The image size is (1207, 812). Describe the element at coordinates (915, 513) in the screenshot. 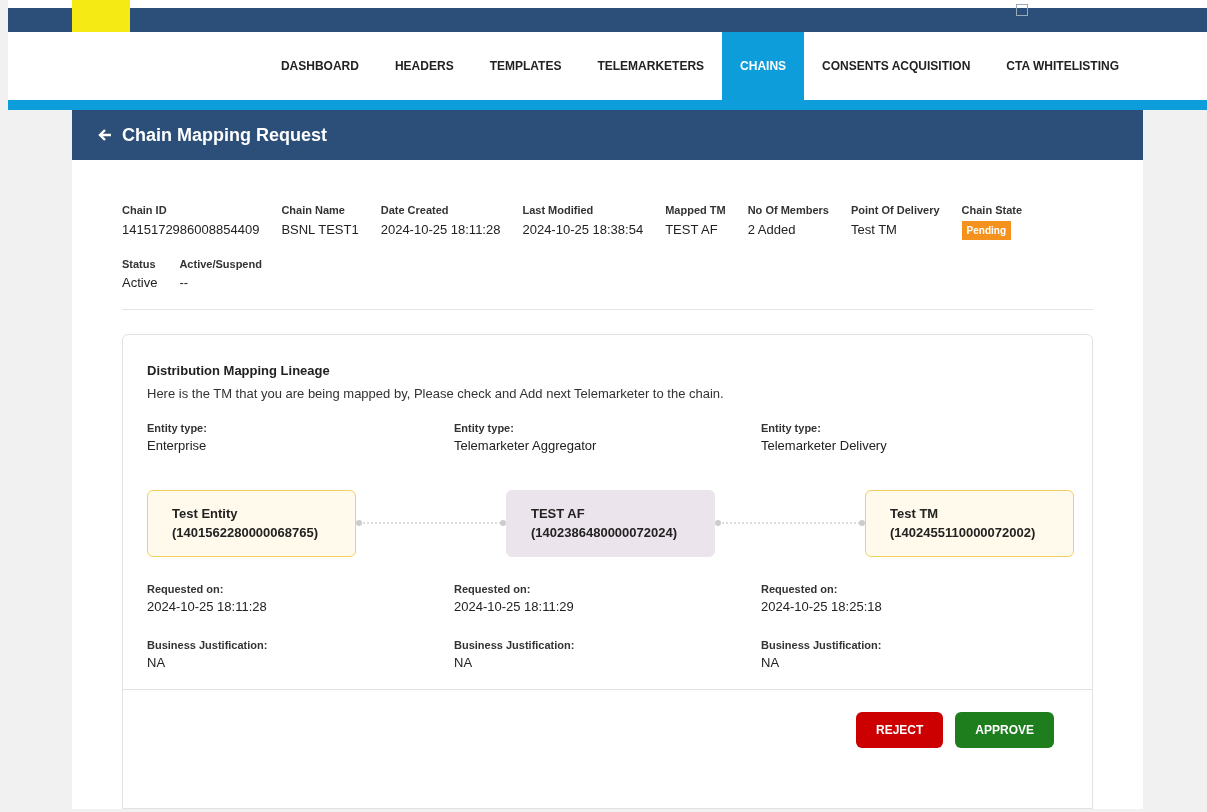

I see `entity-name: Test TM` at that location.